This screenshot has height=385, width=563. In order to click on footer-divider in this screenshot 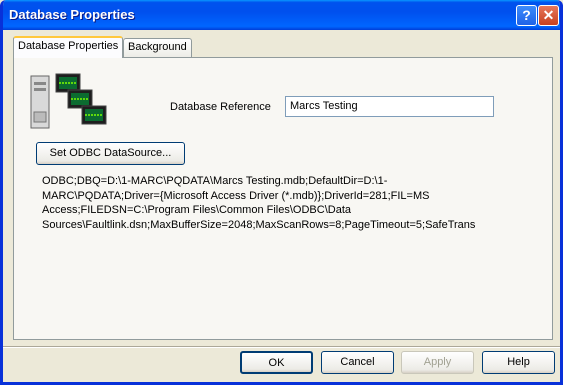, I will do `click(281, 347)`.